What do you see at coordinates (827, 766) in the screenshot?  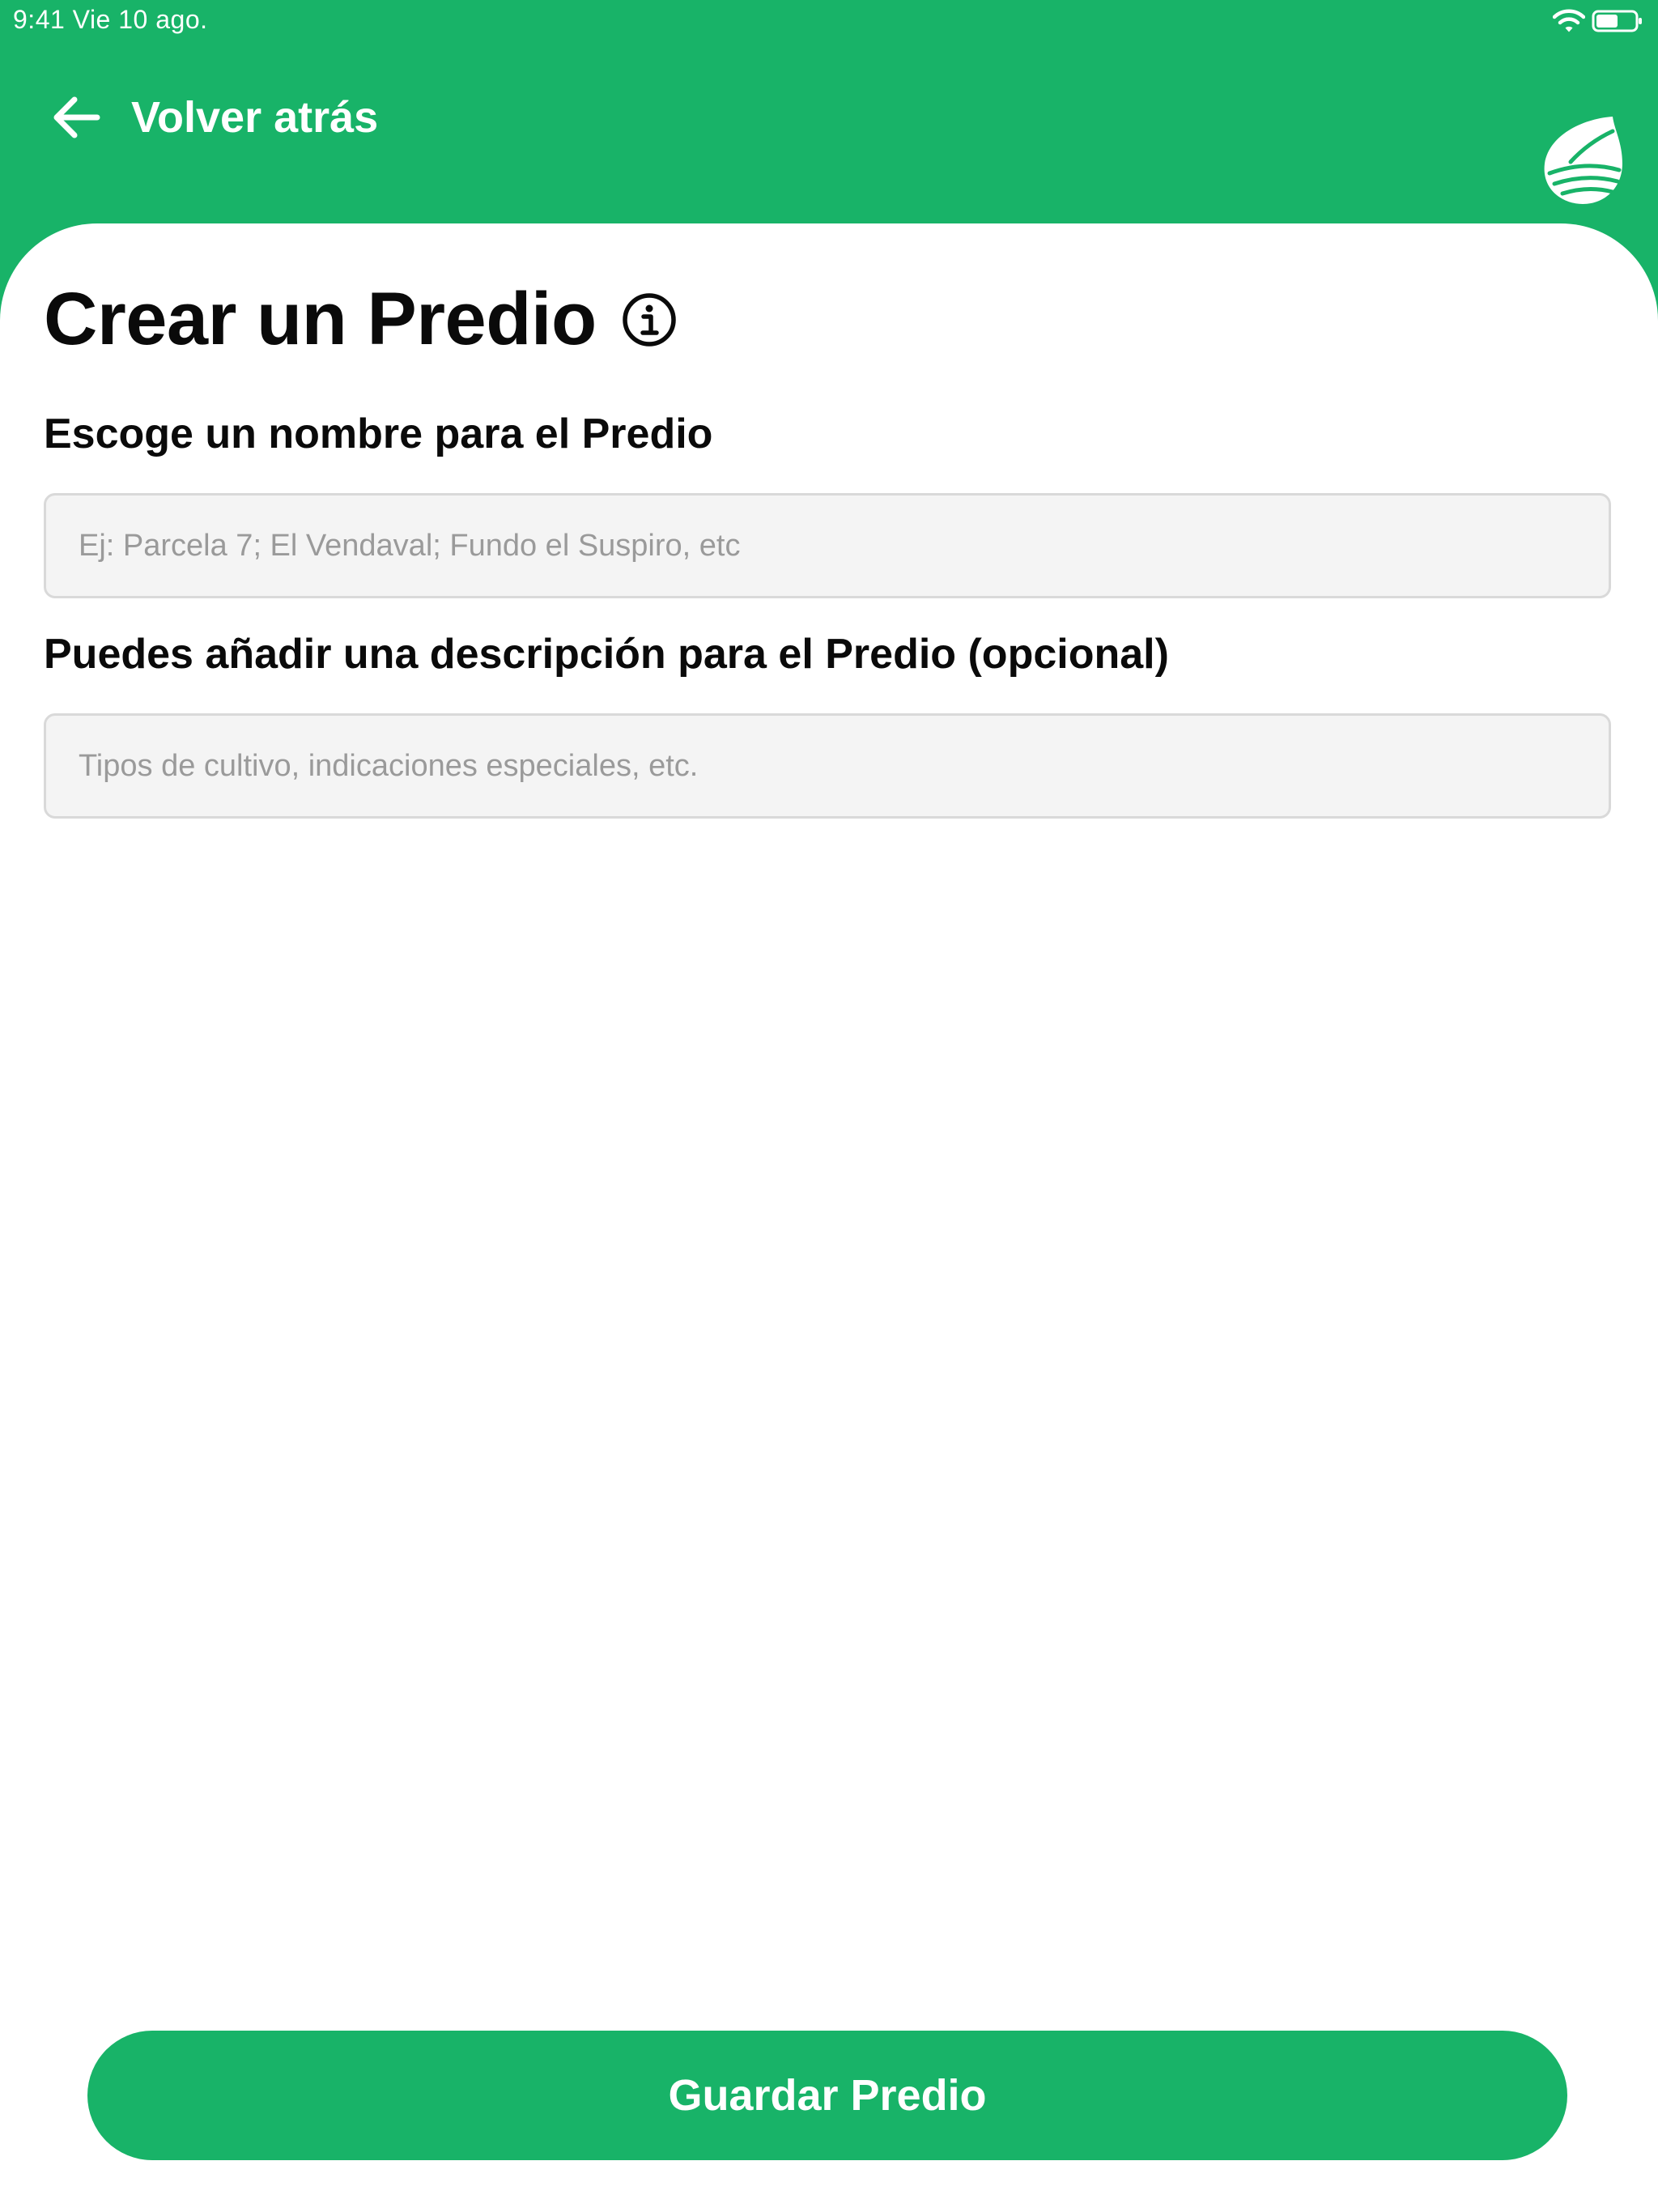 I see `description-field` at bounding box center [827, 766].